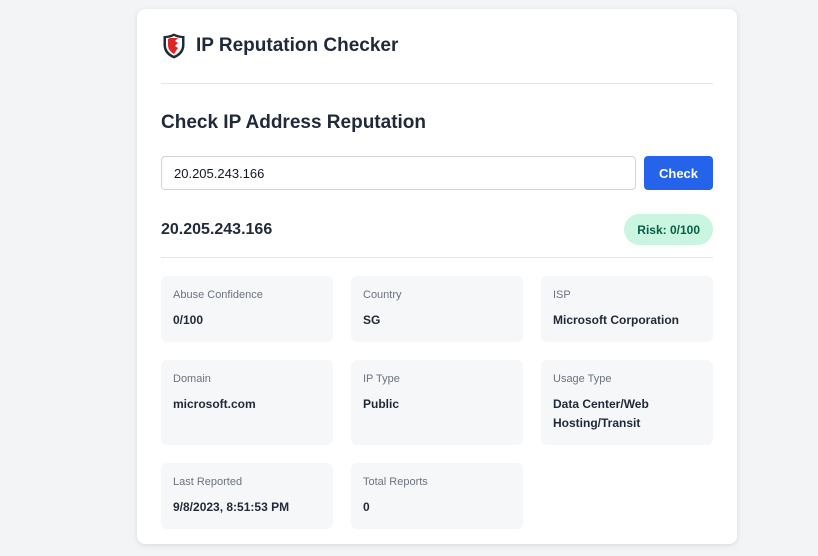 This screenshot has width=818, height=556. What do you see at coordinates (247, 309) in the screenshot?
I see `detail-abuse-confidence: Abuse Confidence 0/100` at bounding box center [247, 309].